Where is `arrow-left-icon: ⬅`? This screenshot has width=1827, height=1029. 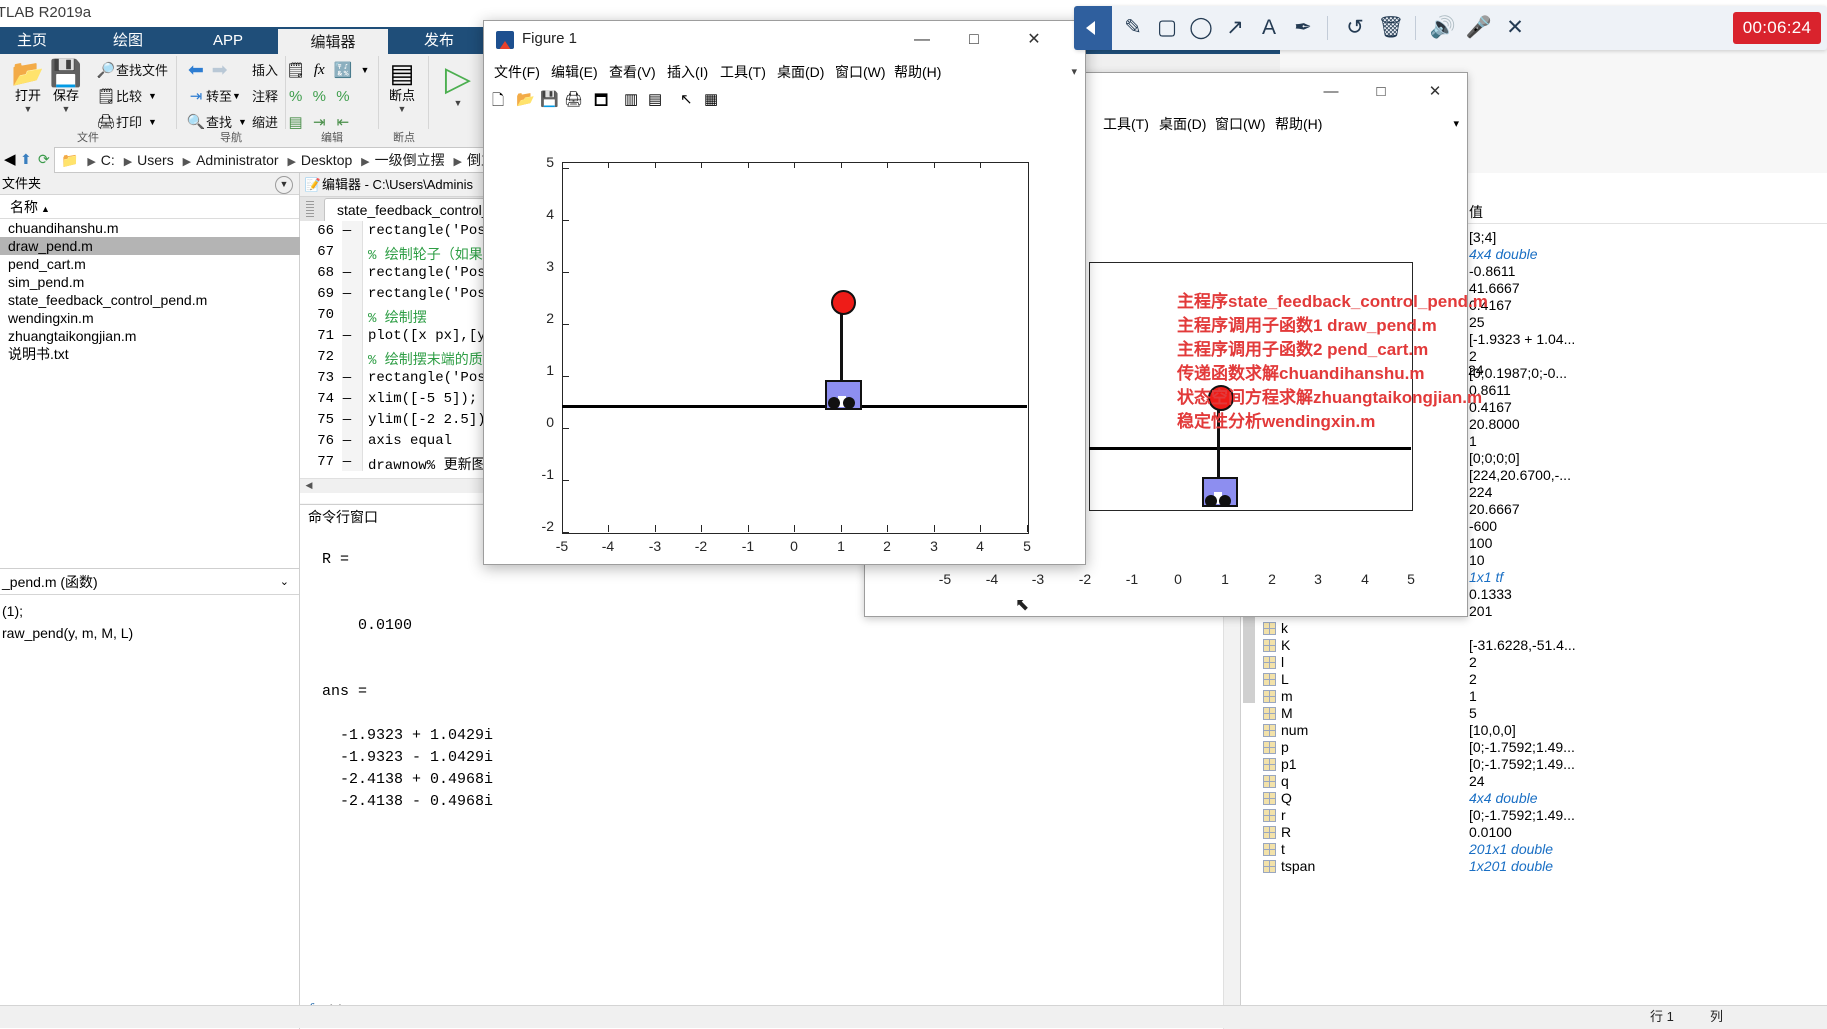 arrow-left-icon: ⬅ is located at coordinates (196, 70).